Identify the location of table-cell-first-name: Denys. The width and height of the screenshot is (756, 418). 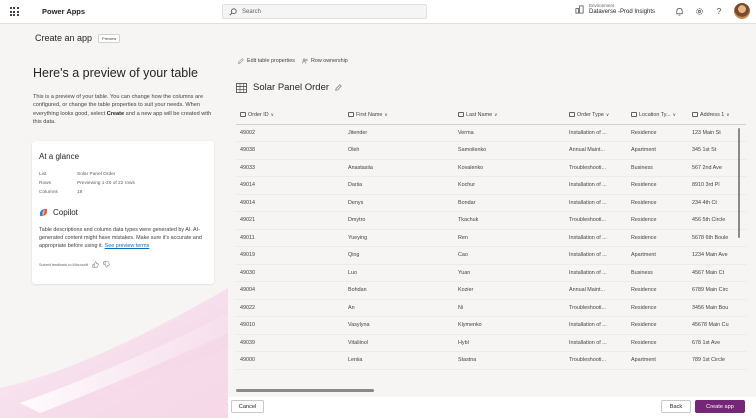
(399, 203).